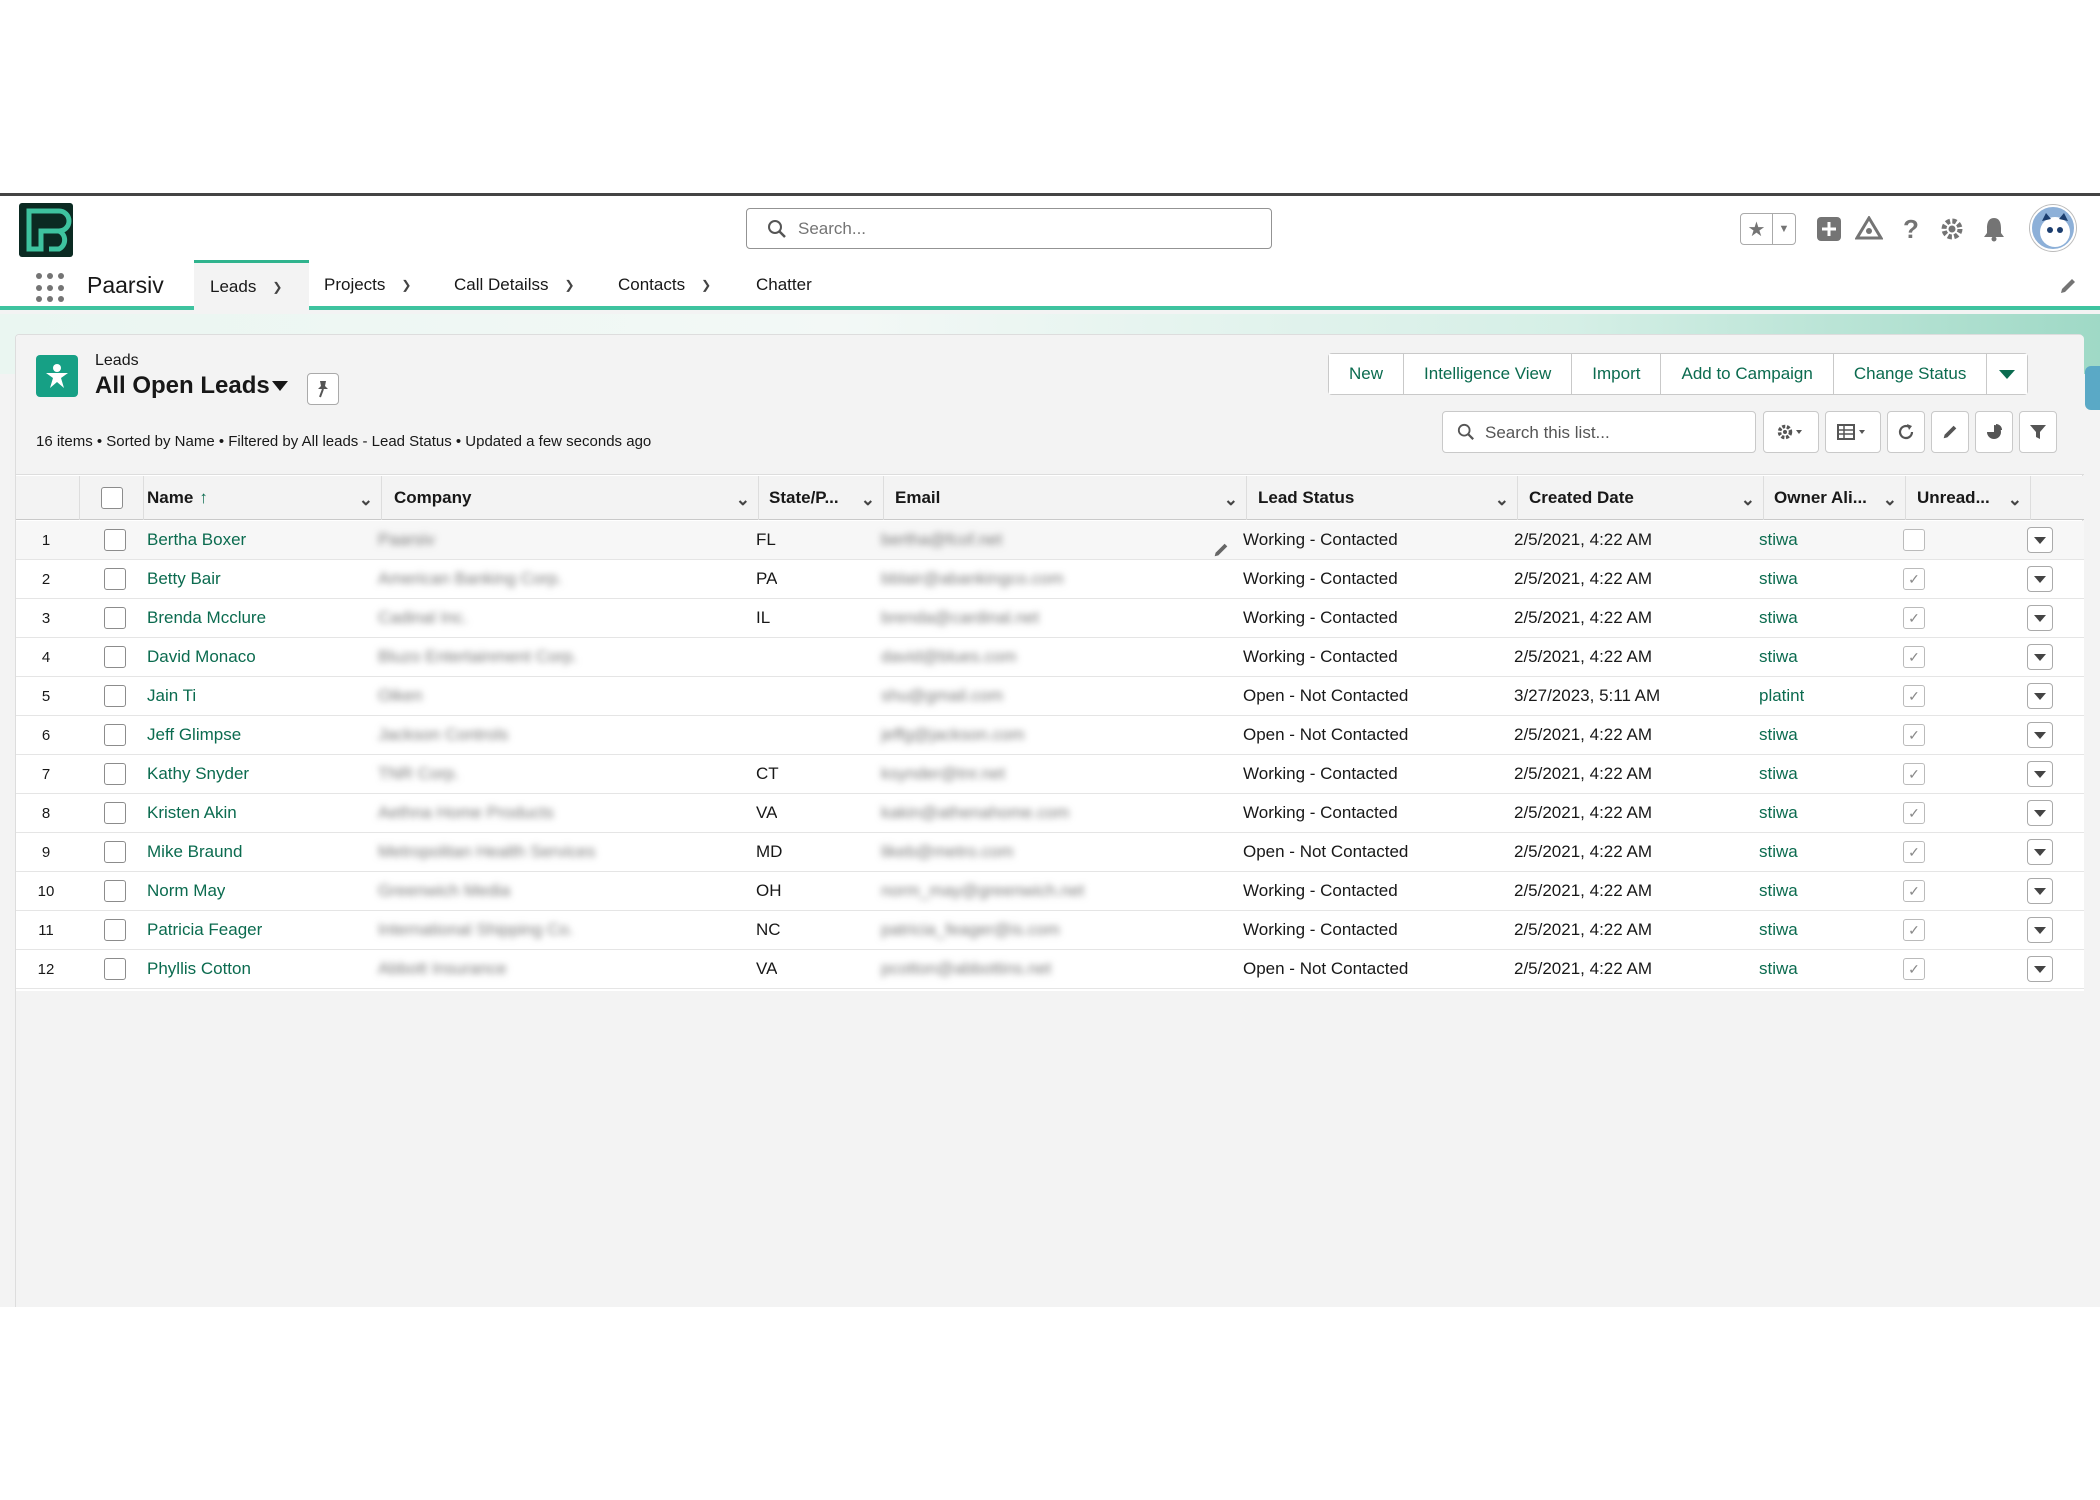 Image resolution: width=2100 pixels, height=1500 pixels. Describe the element at coordinates (194, 735) in the screenshot. I see `lead-name-link: Jeff Glimpse` at that location.